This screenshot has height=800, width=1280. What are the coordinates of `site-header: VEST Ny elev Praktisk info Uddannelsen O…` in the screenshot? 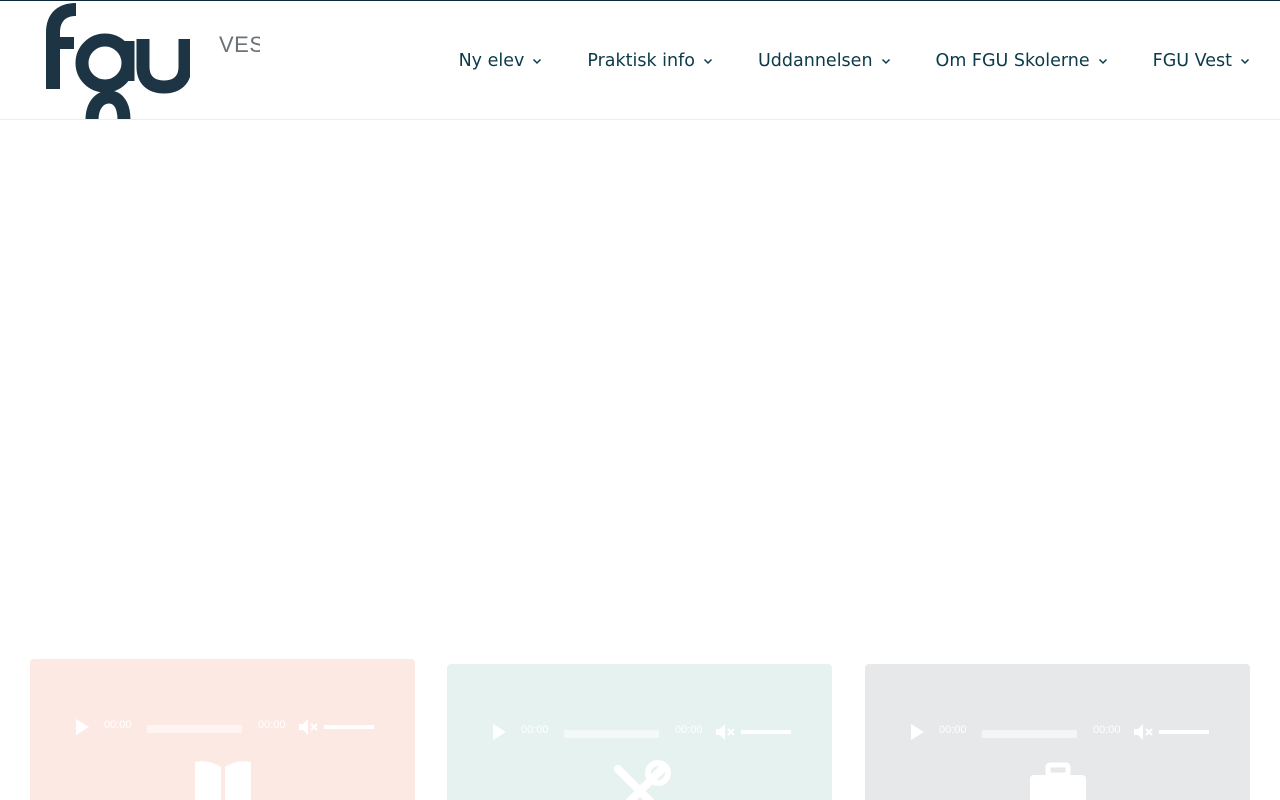 It's located at (640, 60).